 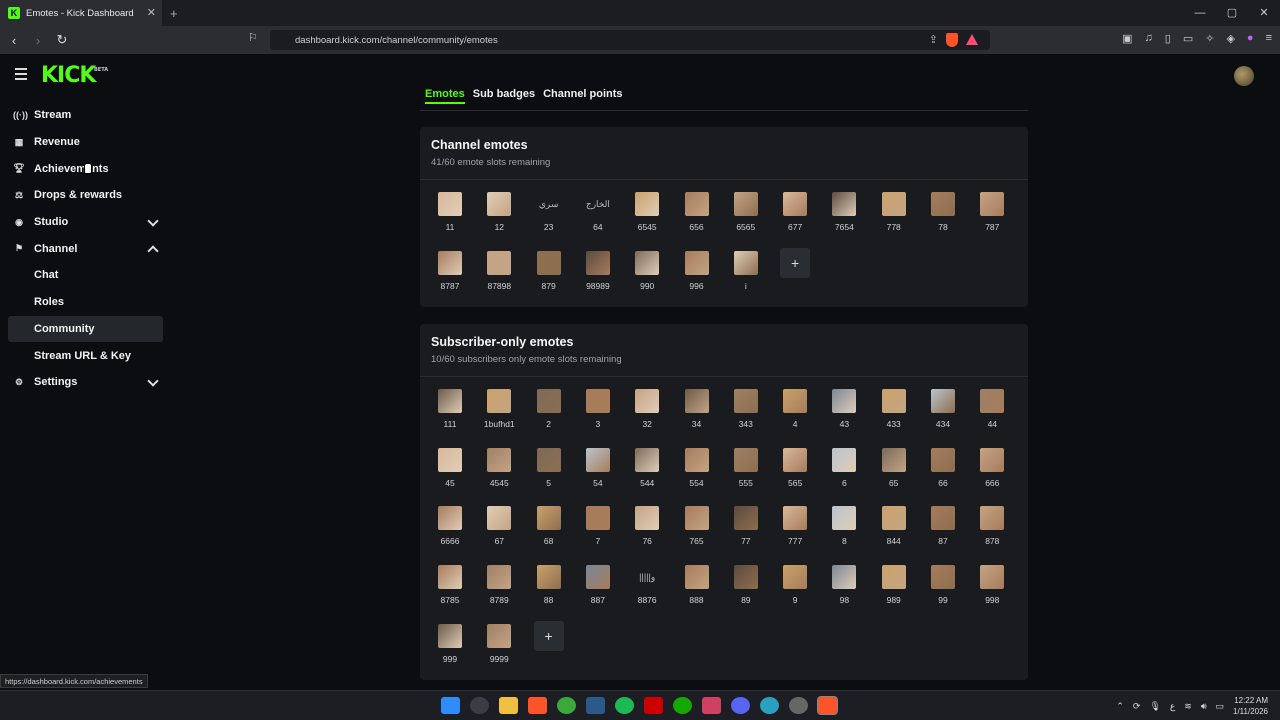 What do you see at coordinates (992, 415) in the screenshot?
I see `emote-item: 44` at bounding box center [992, 415].